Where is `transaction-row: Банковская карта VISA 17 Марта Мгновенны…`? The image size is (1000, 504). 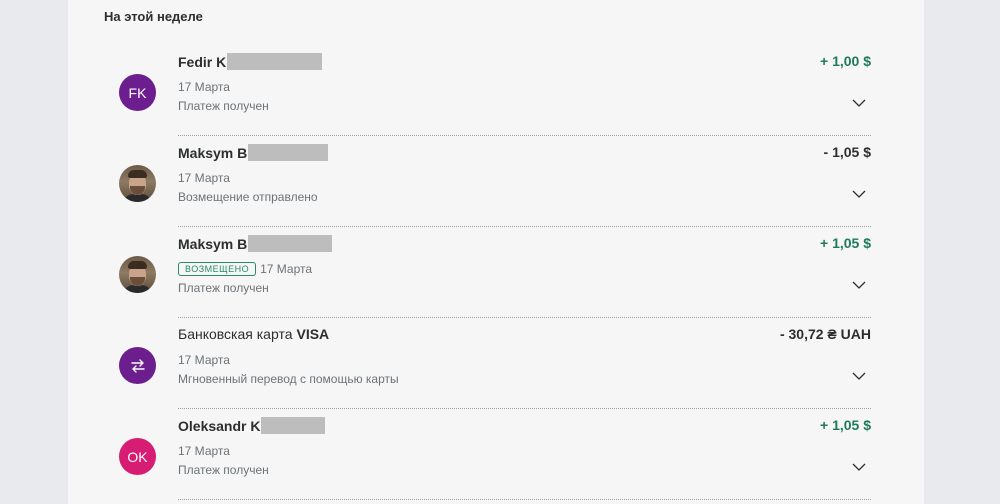 transaction-row: Банковская карта VISA 17 Марта Мгновенны… is located at coordinates (494, 363).